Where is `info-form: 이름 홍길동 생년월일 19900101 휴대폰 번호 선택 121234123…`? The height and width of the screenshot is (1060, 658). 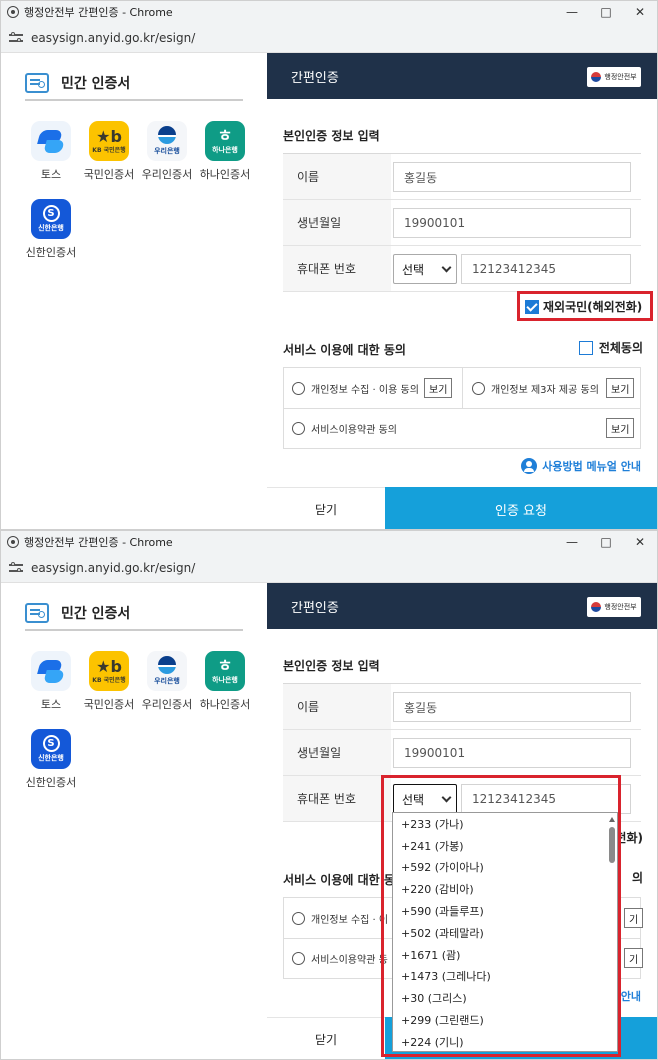
info-form: 이름 홍길동 생년월일 19900101 휴대폰 번호 선택 121234123… is located at coordinates (462, 222).